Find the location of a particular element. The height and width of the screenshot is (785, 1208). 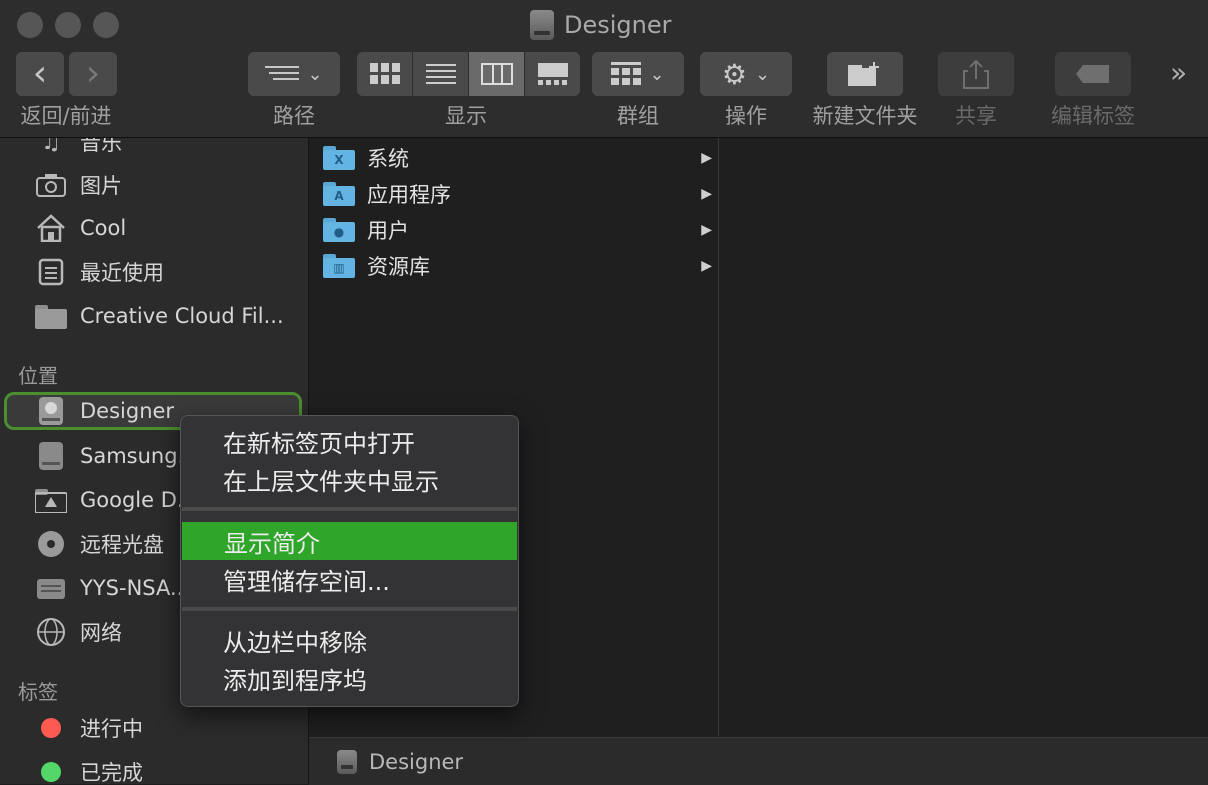

sidebar-item-music: ♫ 音乐 is located at coordinates (154, 150).